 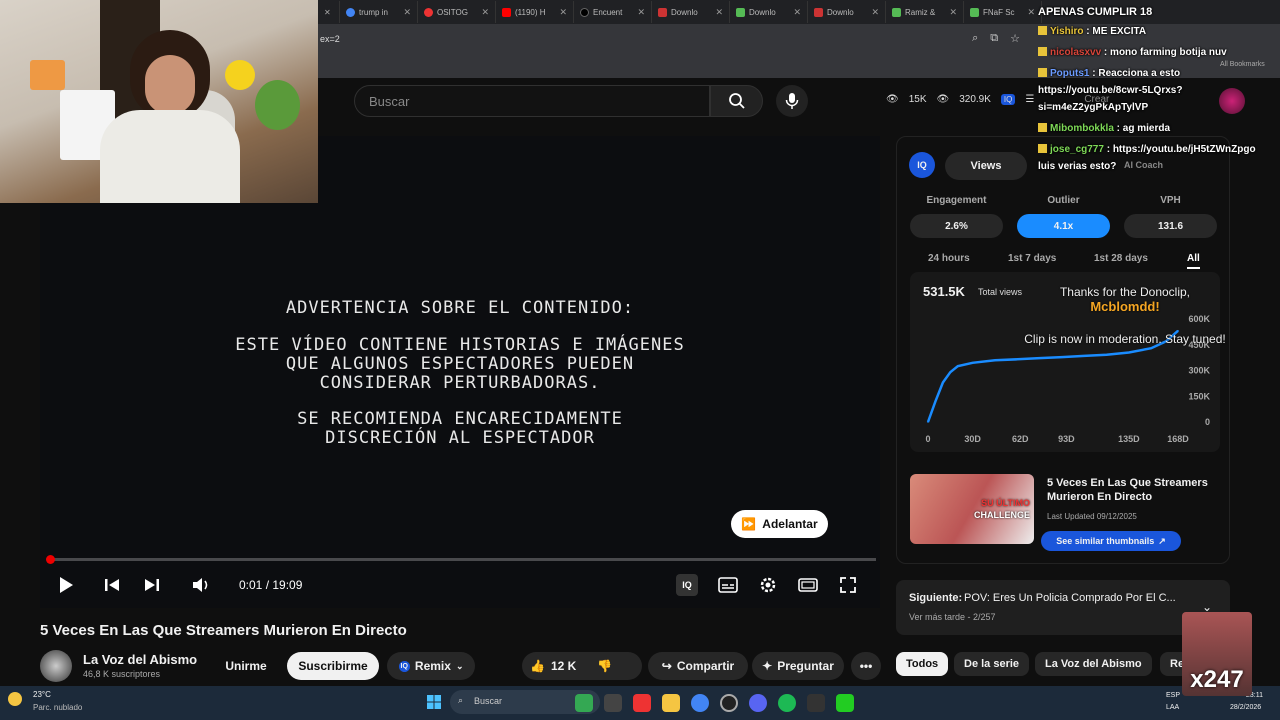 I want to click on folder-icon, so click(x=671, y=703).